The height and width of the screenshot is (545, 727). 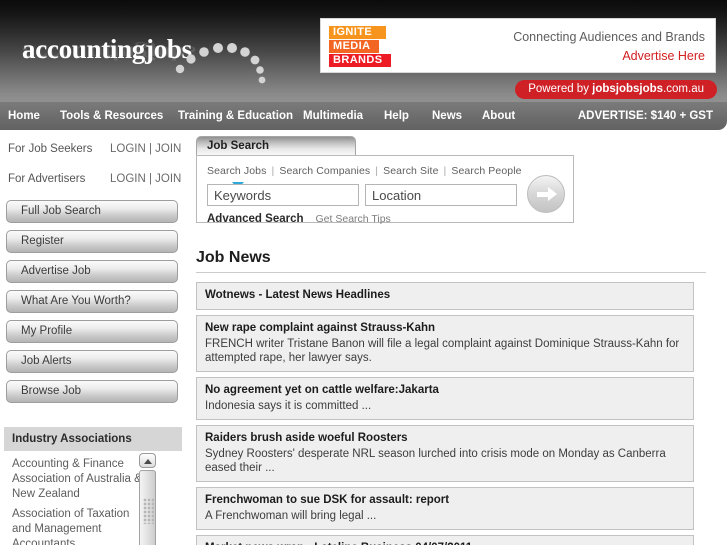 What do you see at coordinates (396, 116) in the screenshot?
I see `nav-item-help: Help` at bounding box center [396, 116].